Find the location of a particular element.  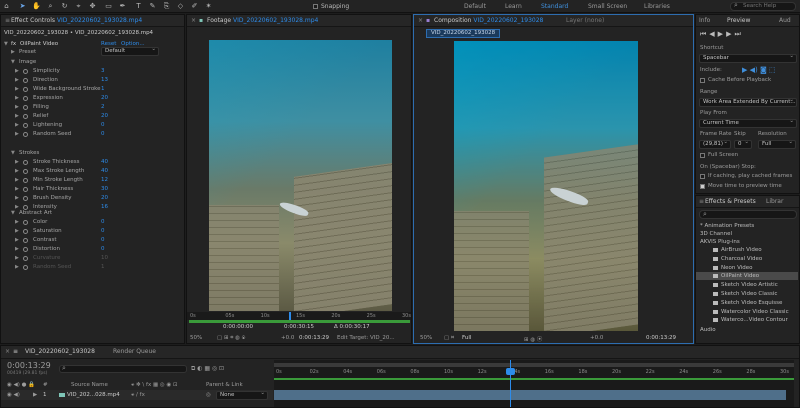

footage-zoom-select: 50% is located at coordinates (196, 338).